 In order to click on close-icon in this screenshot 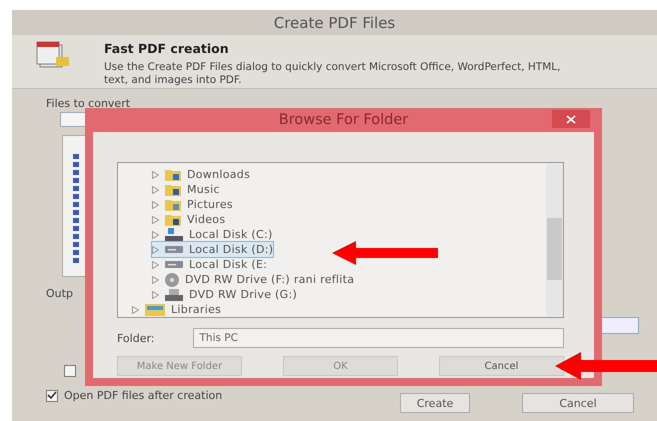, I will do `click(571, 119)`.